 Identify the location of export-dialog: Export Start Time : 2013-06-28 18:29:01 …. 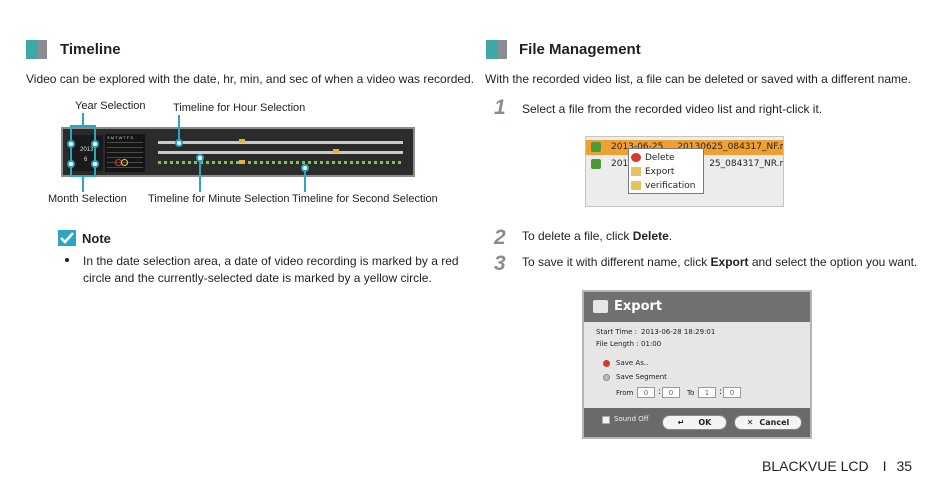
(697, 364).